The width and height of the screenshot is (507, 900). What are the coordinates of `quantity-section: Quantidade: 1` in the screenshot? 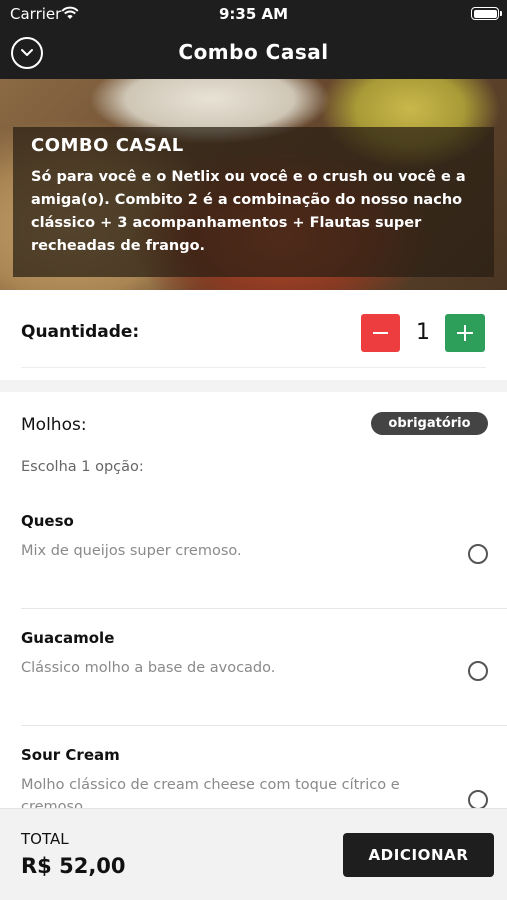 It's located at (253, 335).